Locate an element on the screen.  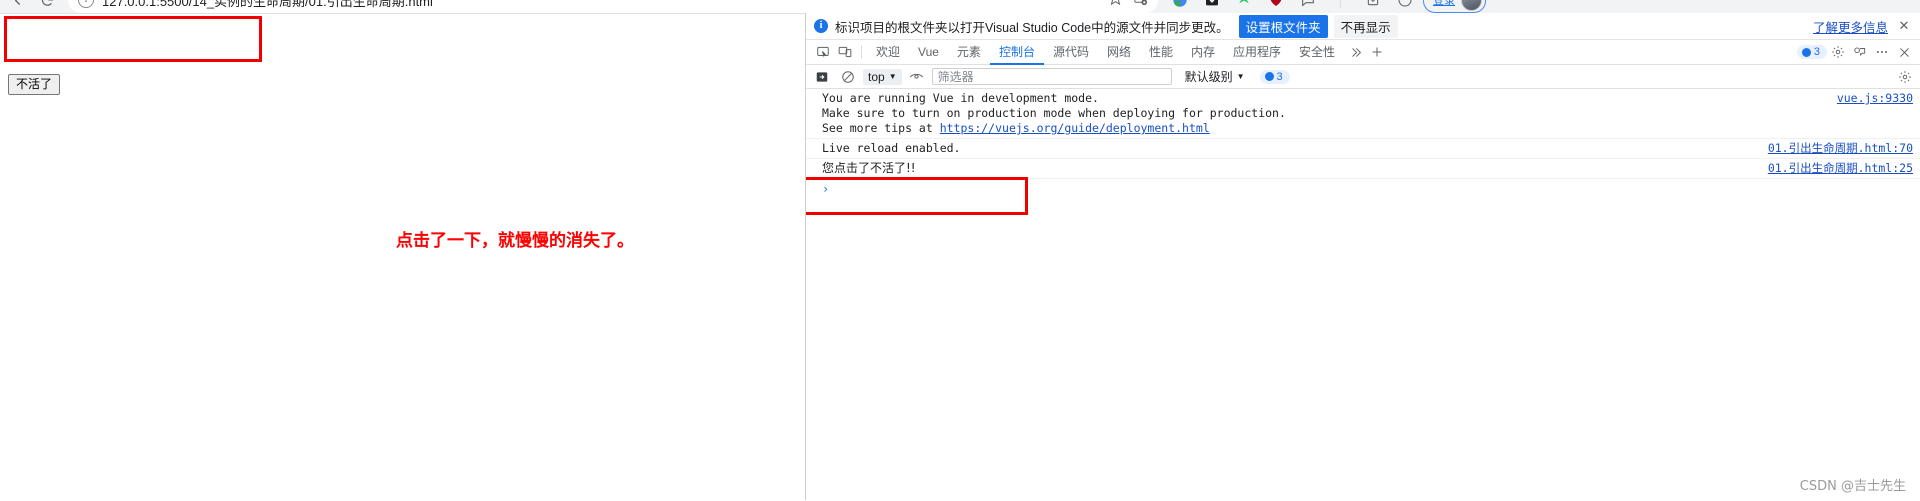
issues-count-badge: 3 is located at coordinates (1274, 76).